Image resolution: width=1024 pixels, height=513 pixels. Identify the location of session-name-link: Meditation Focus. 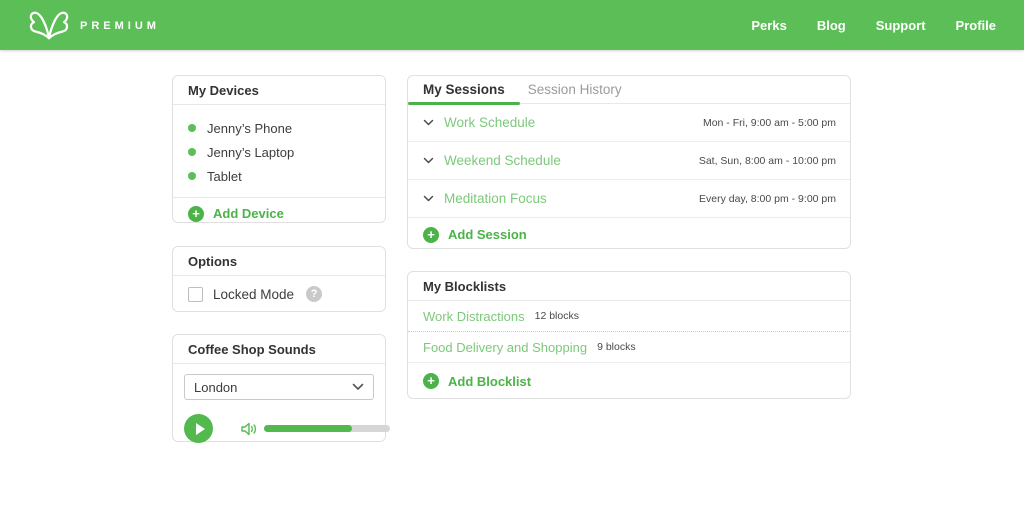
(495, 198).